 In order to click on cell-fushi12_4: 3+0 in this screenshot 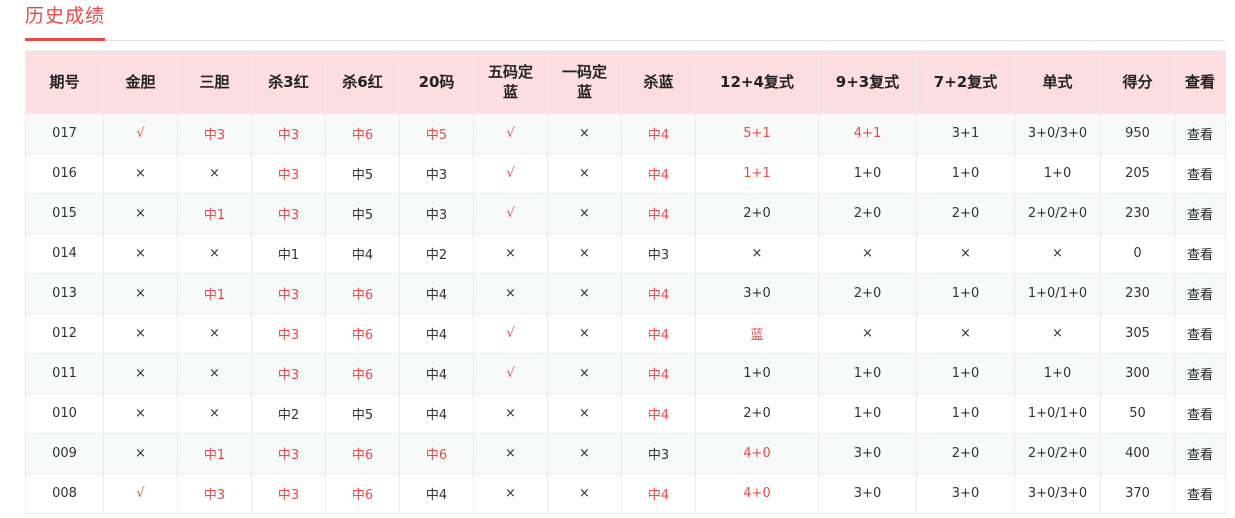, I will do `click(757, 293)`.